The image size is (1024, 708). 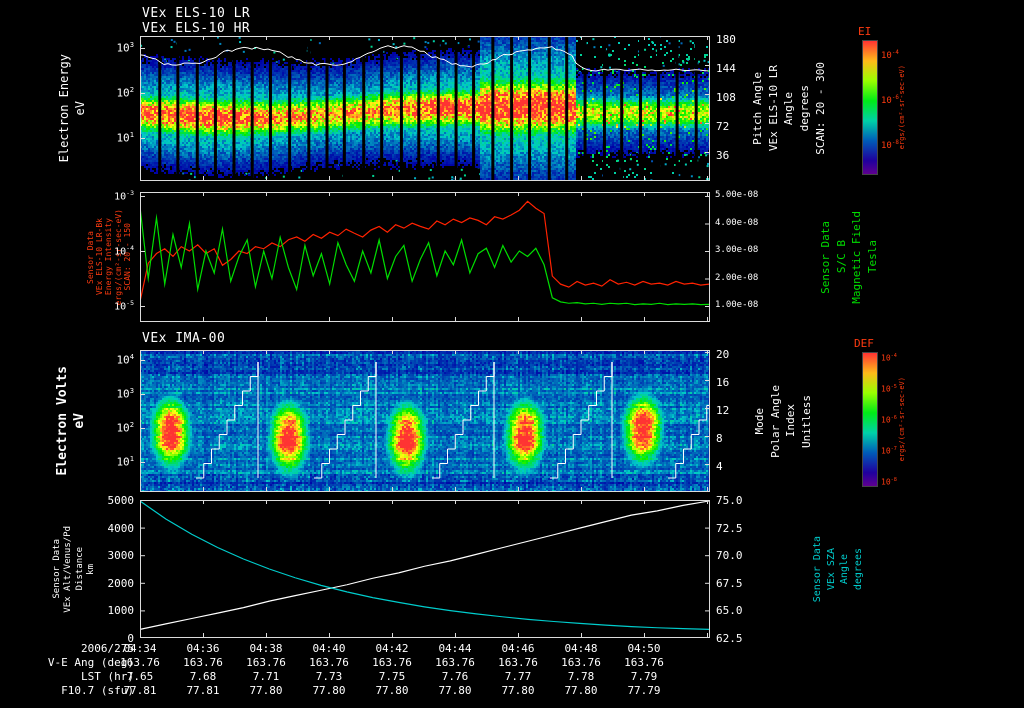 I want to click on panel1-ylabel-units: eV, so click(x=79, y=108).